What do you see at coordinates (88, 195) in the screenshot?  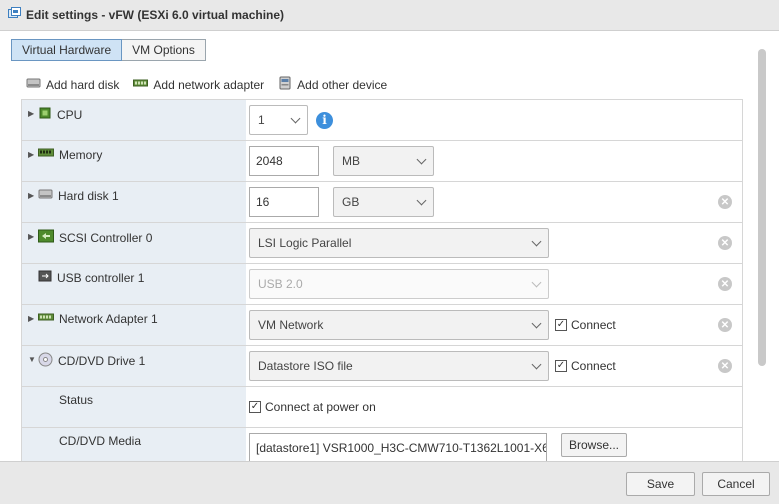 I see `hard-disk-label: Hard disk 1` at bounding box center [88, 195].